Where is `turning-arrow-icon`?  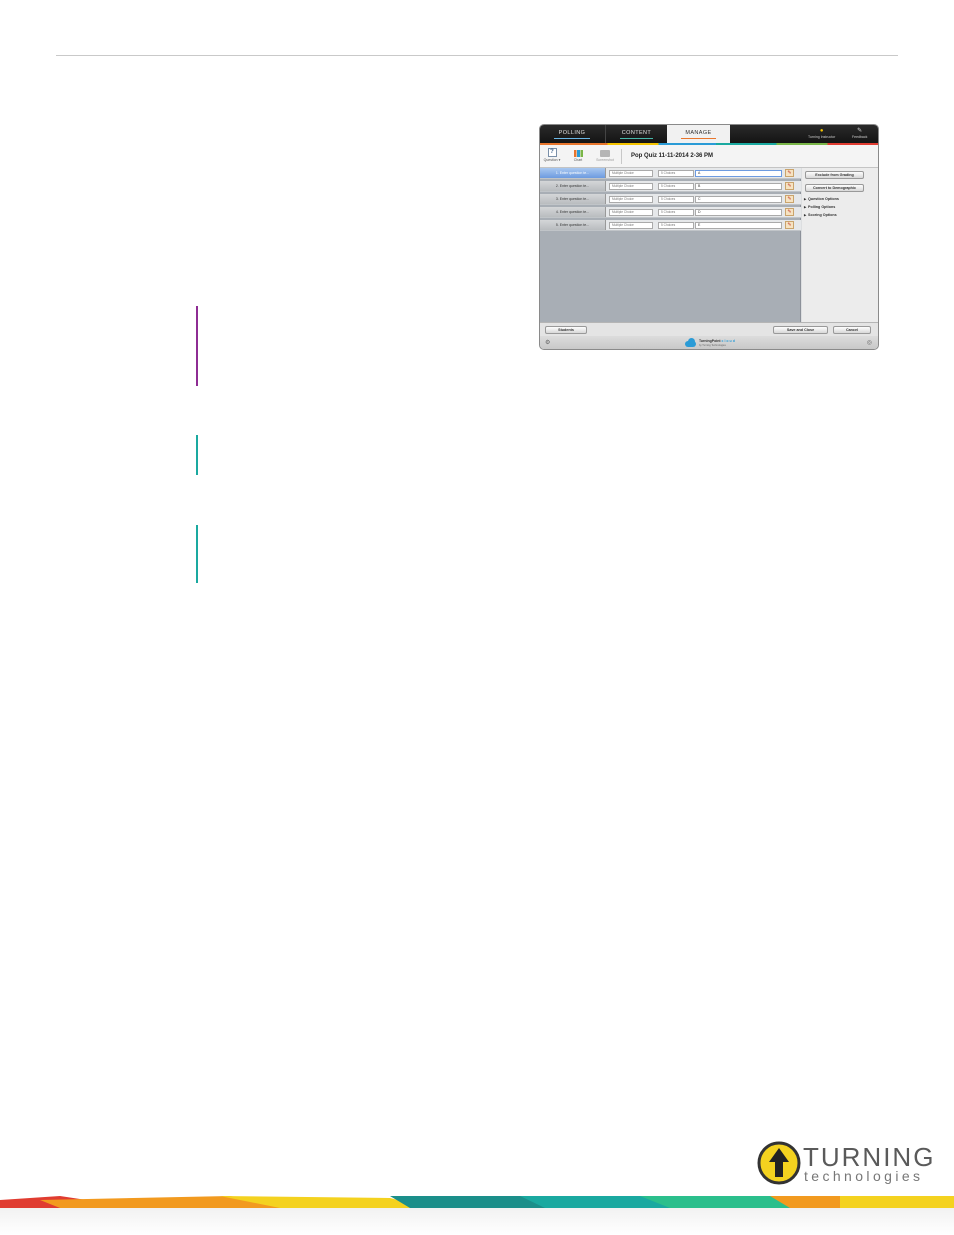 turning-arrow-icon is located at coordinates (779, 1163).